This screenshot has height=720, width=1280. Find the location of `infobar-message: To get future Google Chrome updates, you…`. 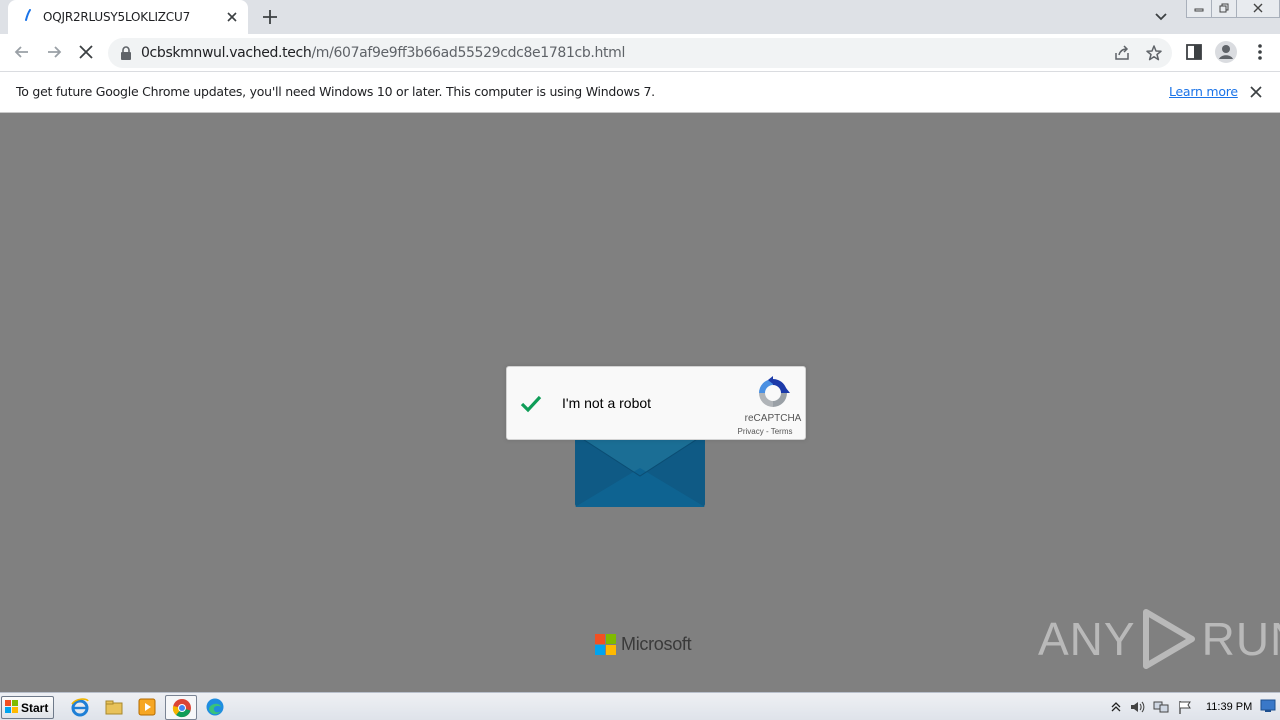

infobar-message: To get future Google Chrome updates, you… is located at coordinates (335, 91).